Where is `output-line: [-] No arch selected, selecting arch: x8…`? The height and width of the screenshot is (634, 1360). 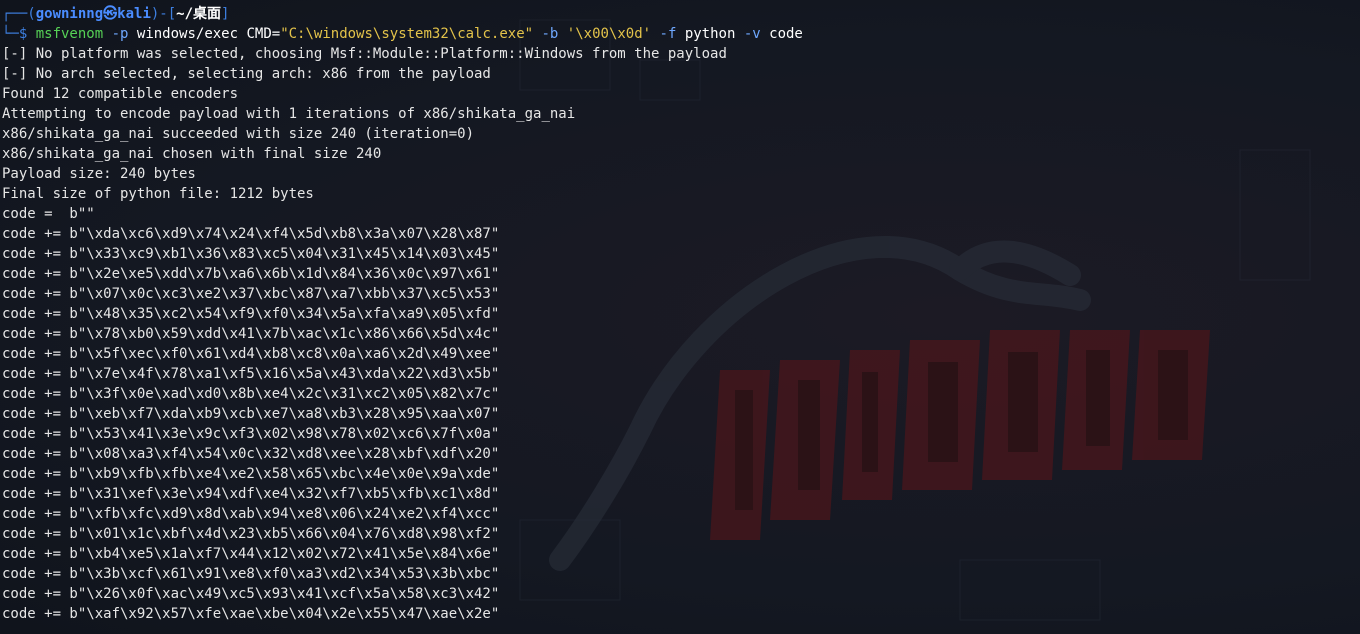 output-line: [-] No arch selected, selecting arch: x8… is located at coordinates (246, 74).